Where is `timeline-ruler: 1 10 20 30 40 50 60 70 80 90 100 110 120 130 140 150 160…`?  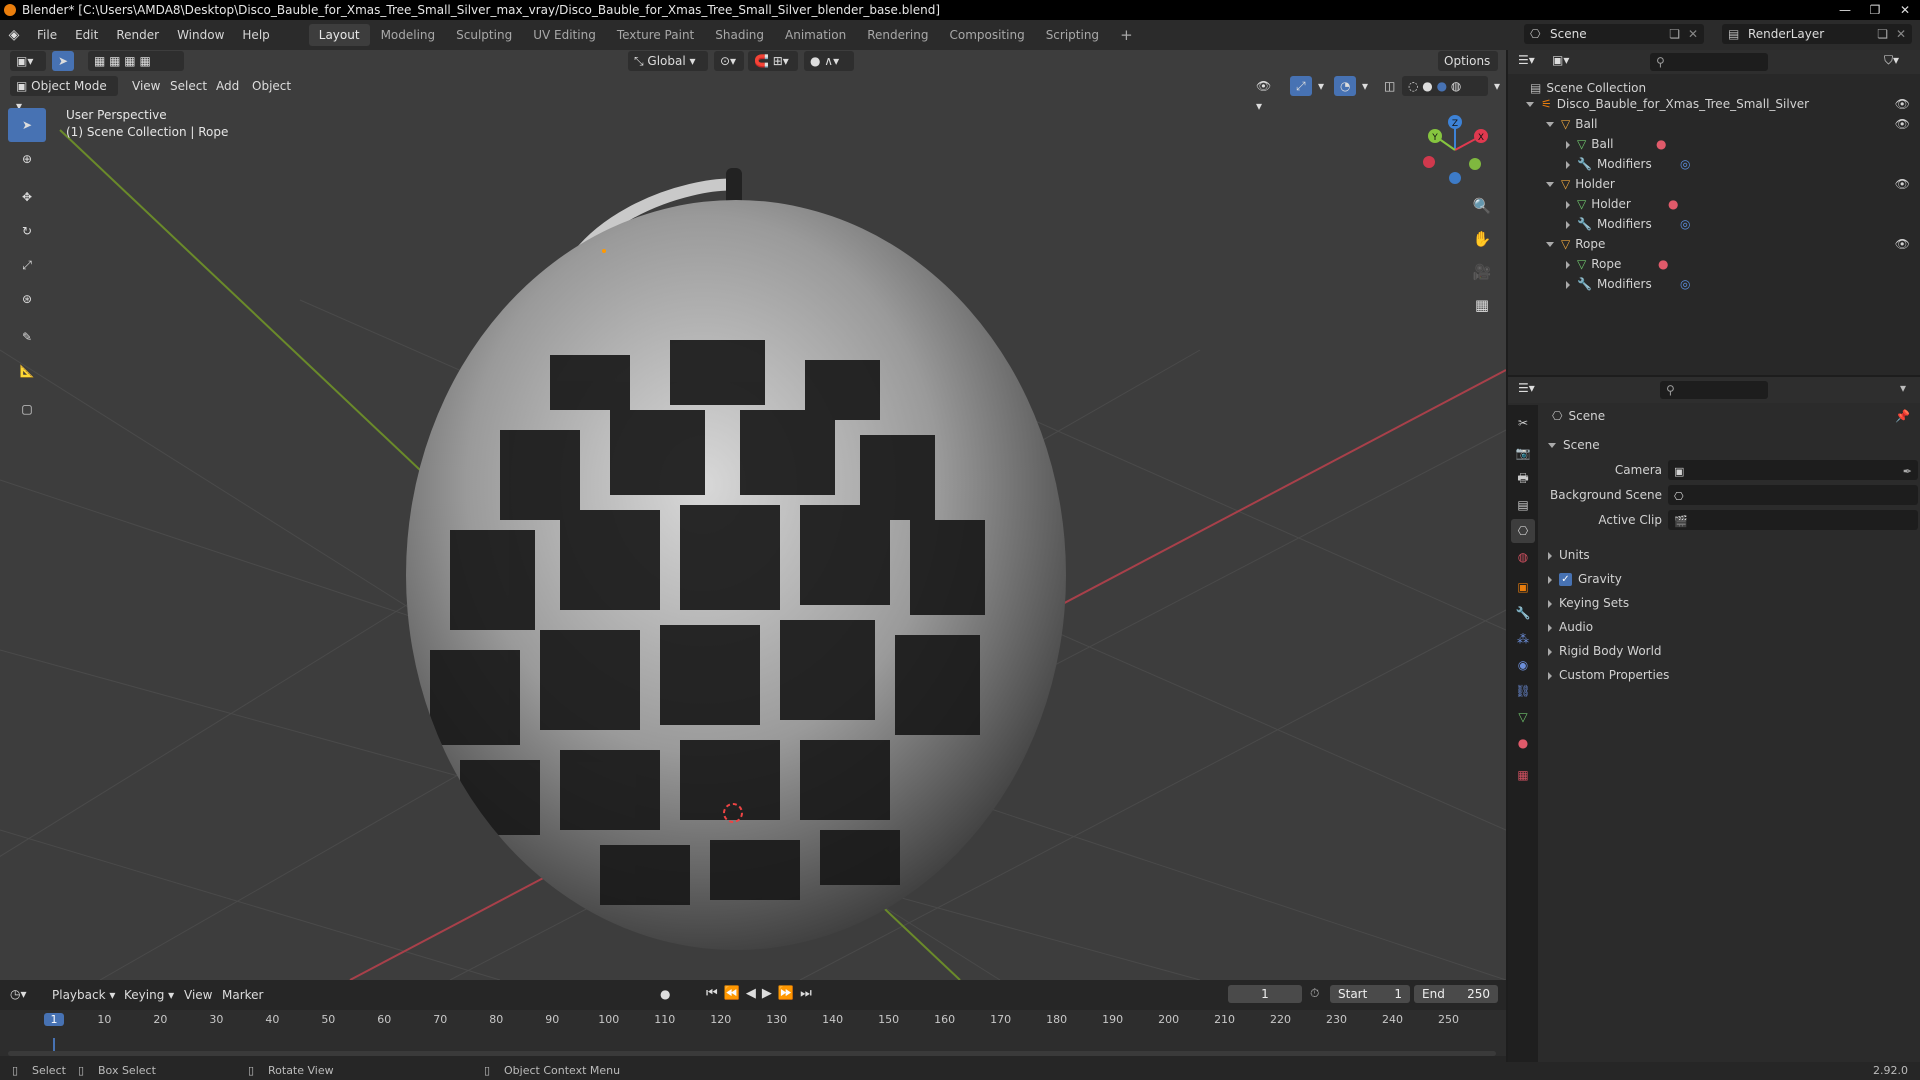 timeline-ruler: 1 10 20 30 40 50 60 70 80 90 100 110 120 130 140 150 160… is located at coordinates (753, 1033).